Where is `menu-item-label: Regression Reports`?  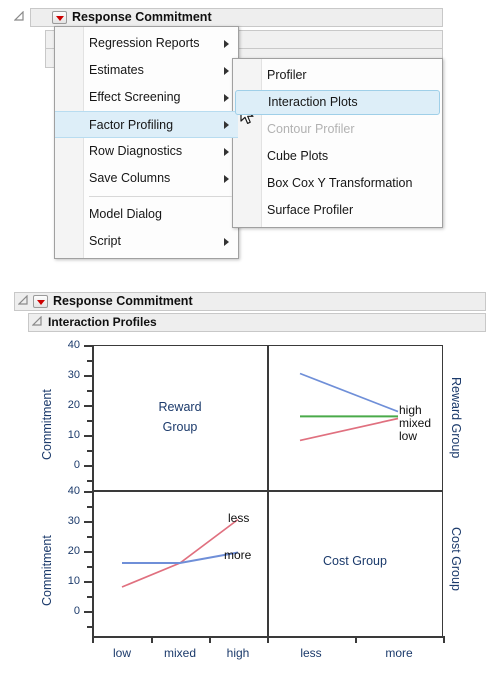 menu-item-label: Regression Reports is located at coordinates (144, 43).